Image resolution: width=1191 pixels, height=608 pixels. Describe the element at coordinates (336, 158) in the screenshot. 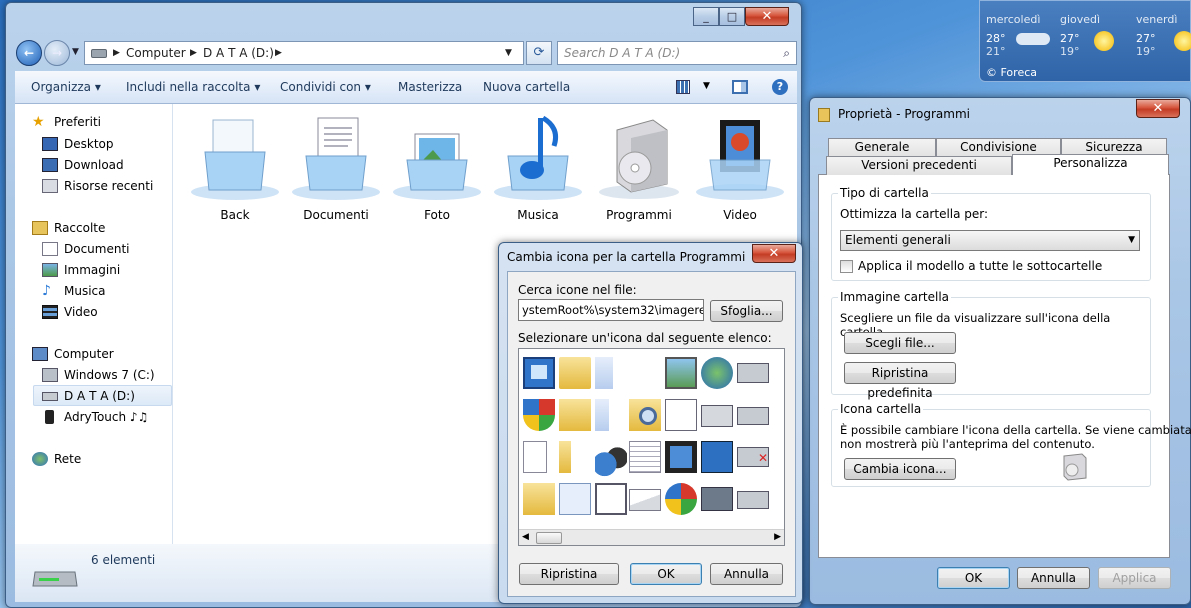

I see `documents-folder-icon` at that location.